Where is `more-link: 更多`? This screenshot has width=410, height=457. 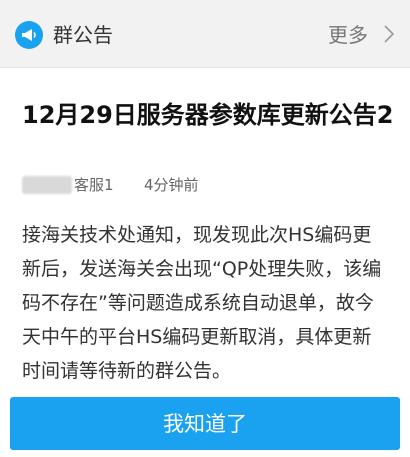
more-link: 更多 is located at coordinates (348, 35).